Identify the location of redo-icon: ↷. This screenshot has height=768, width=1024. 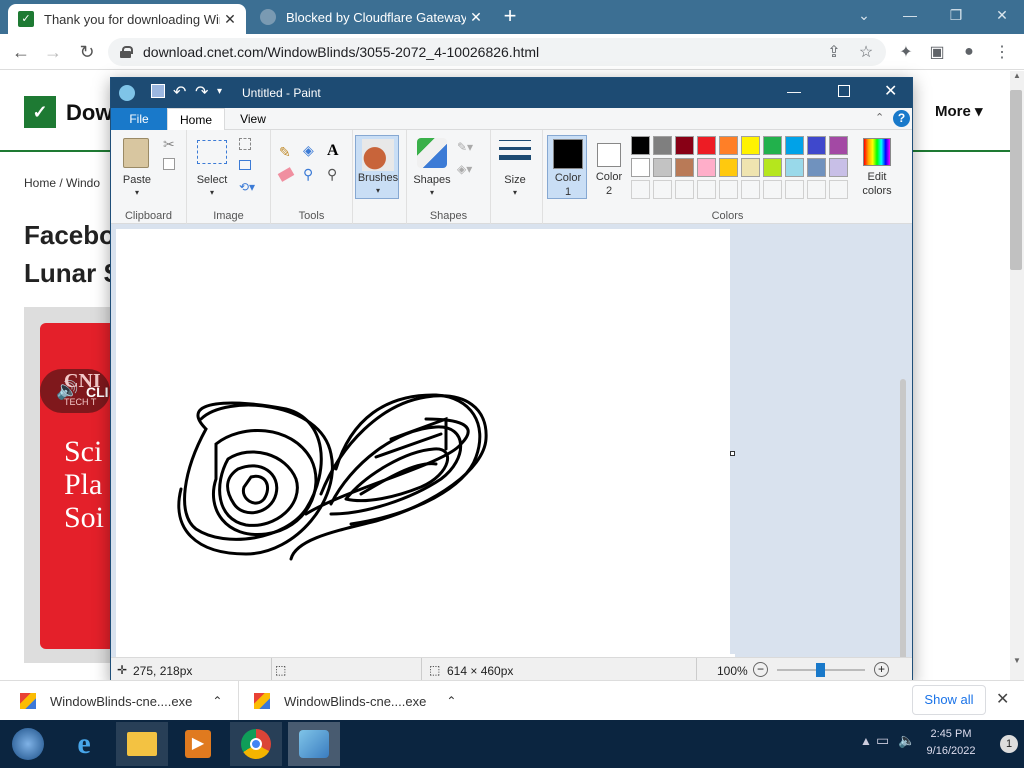
(201, 92).